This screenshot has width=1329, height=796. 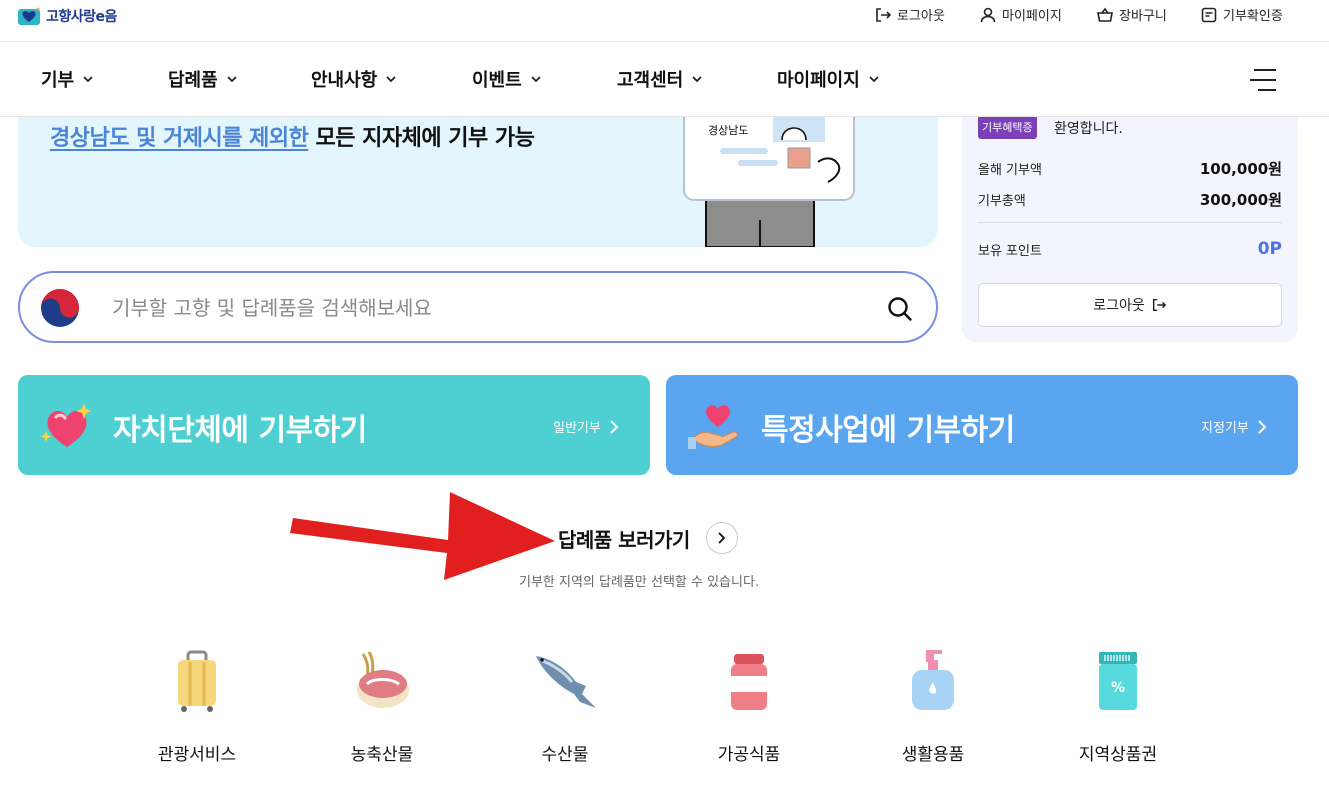 What do you see at coordinates (664, 21) in the screenshot?
I see `utility-bar: 고향사랑e음 로그아웃 마이페이지 장바구니 기부확인증` at bounding box center [664, 21].